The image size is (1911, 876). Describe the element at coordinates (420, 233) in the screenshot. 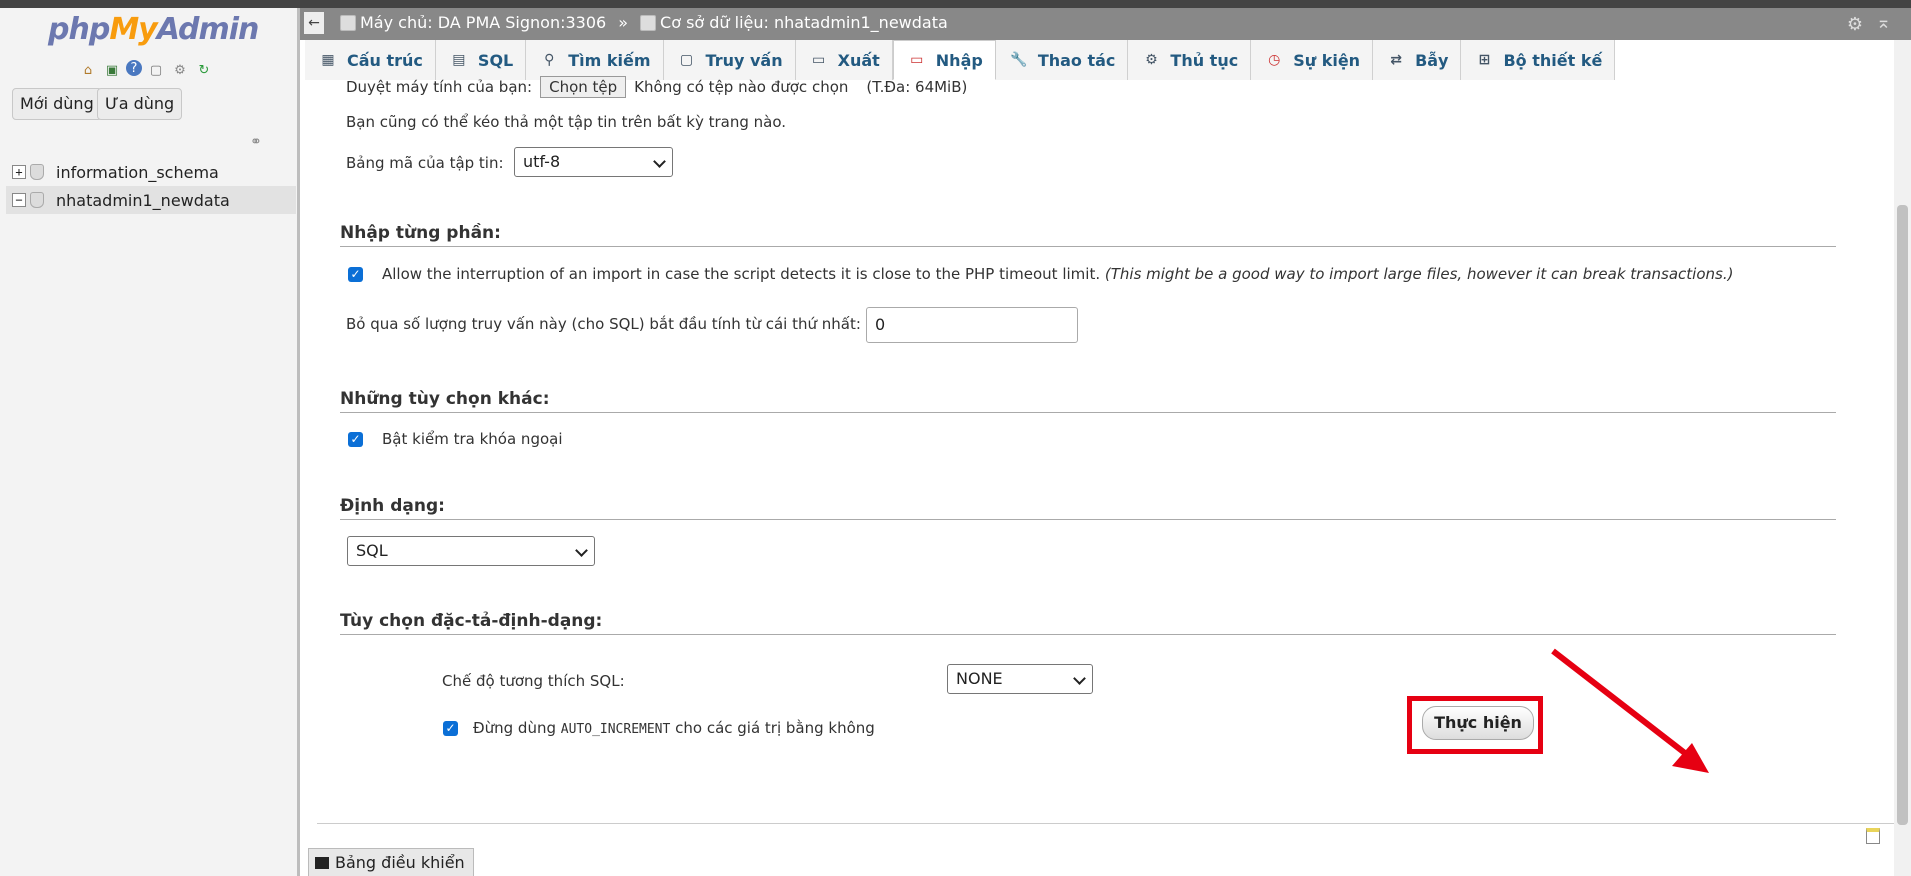

I see `partial-import-title: Nhập từng phần:` at that location.